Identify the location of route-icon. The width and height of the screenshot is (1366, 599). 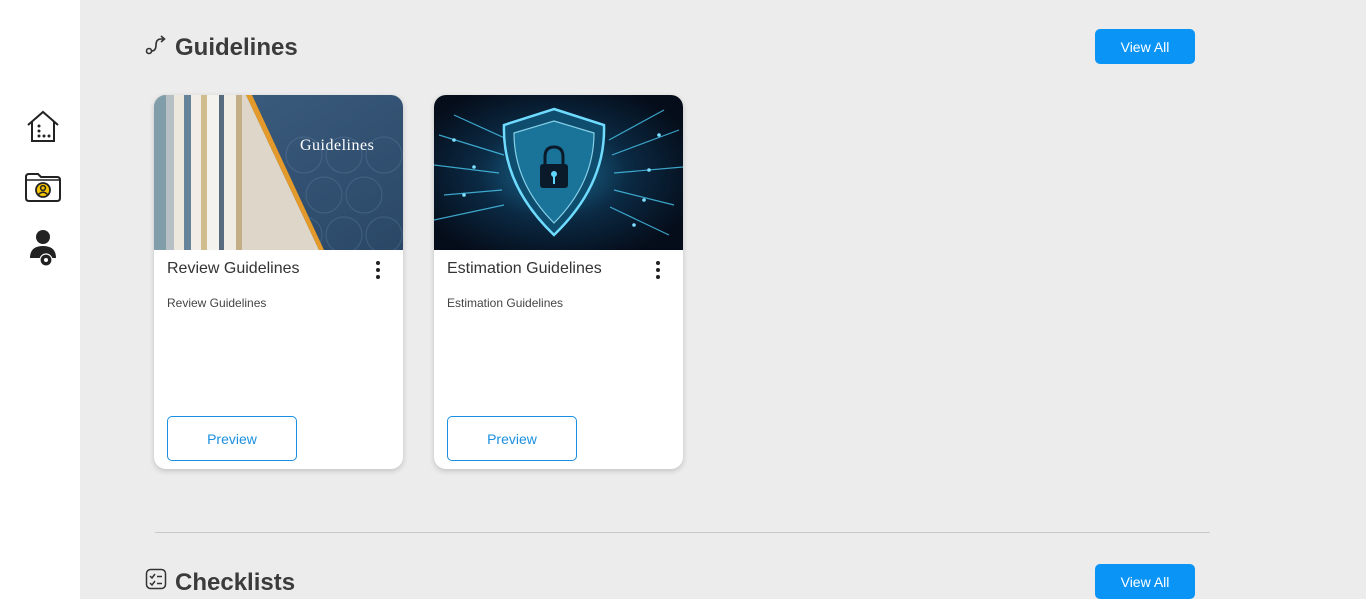
(156, 47).